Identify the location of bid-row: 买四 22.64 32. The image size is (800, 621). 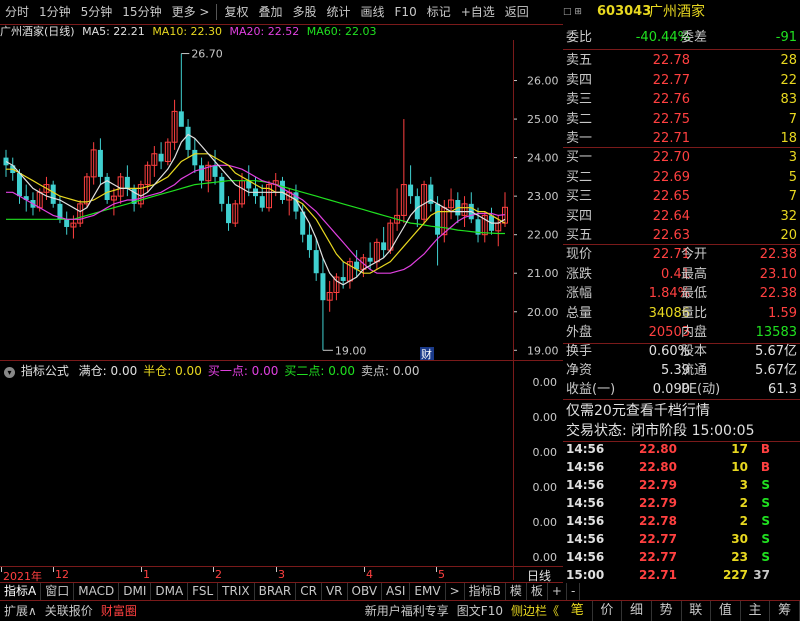
(681, 217).